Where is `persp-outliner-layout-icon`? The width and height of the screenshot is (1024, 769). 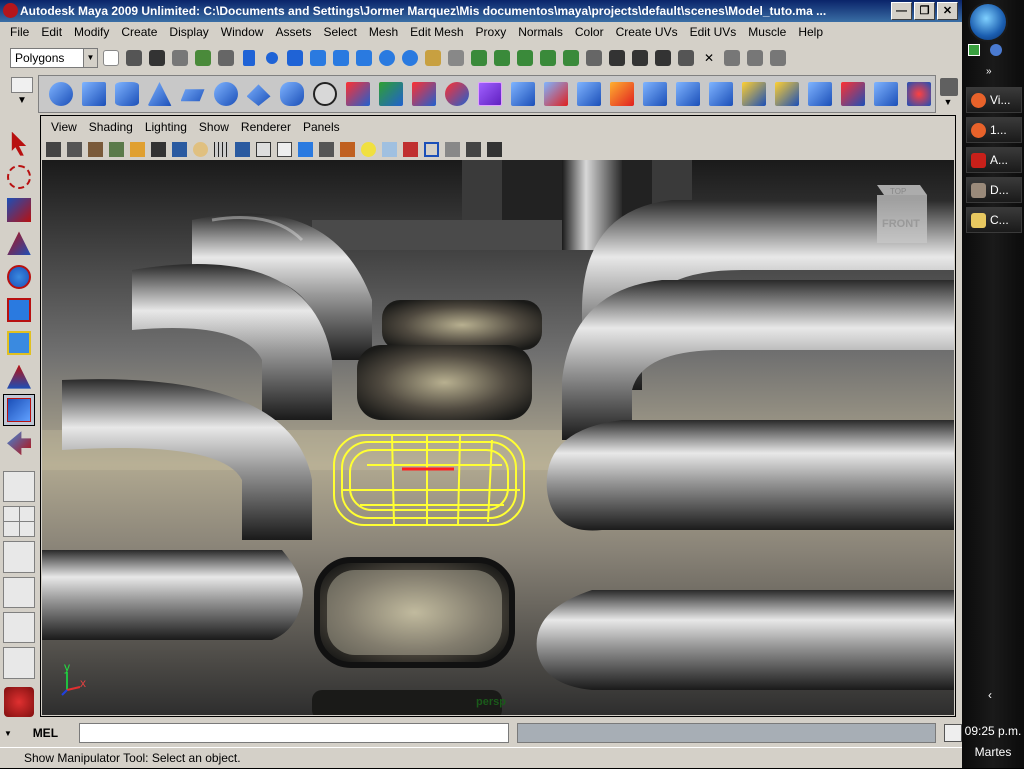 persp-outliner-layout-icon is located at coordinates (19, 557).